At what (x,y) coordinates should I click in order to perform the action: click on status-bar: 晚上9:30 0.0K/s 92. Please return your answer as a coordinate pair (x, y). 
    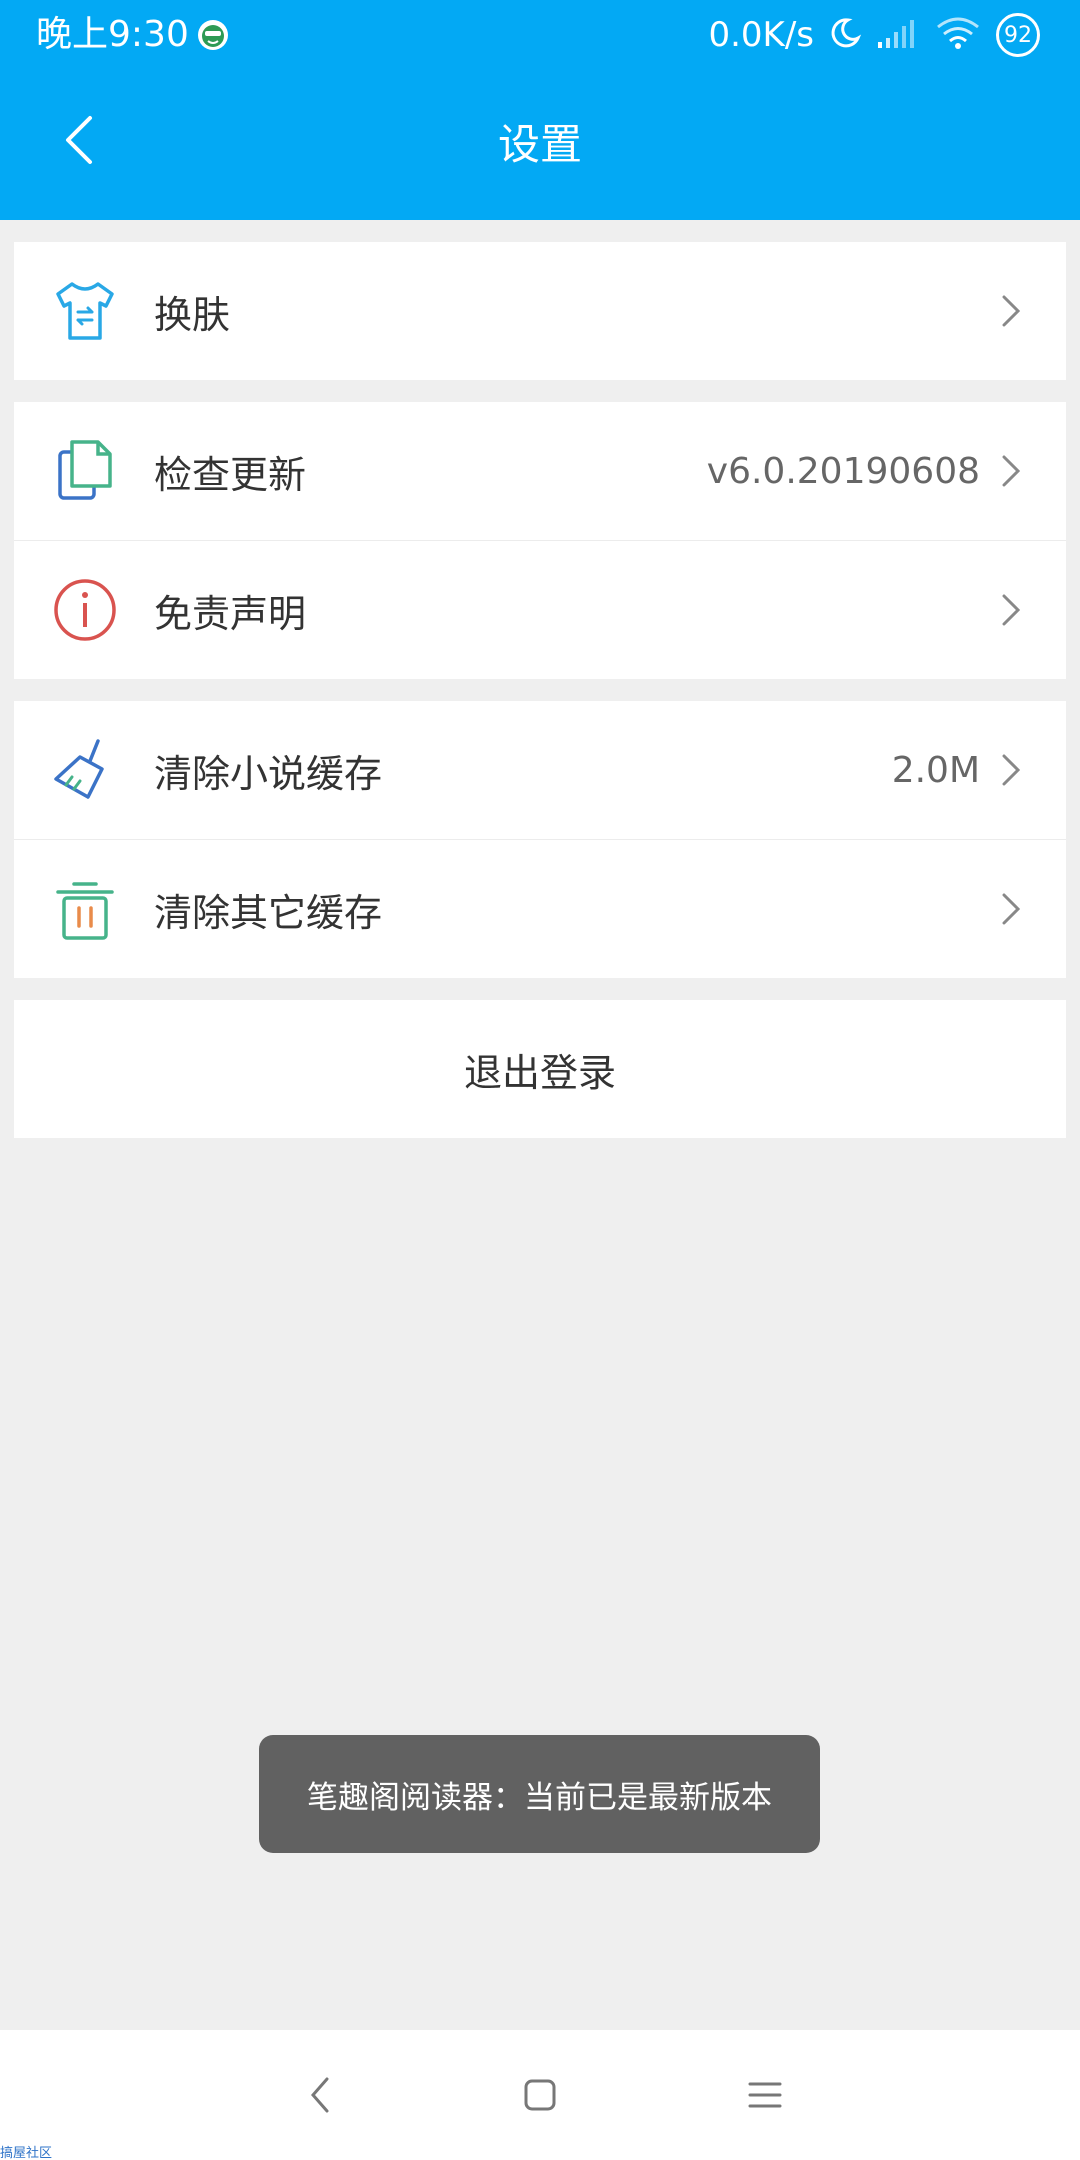
    Looking at the image, I should click on (540, 35).